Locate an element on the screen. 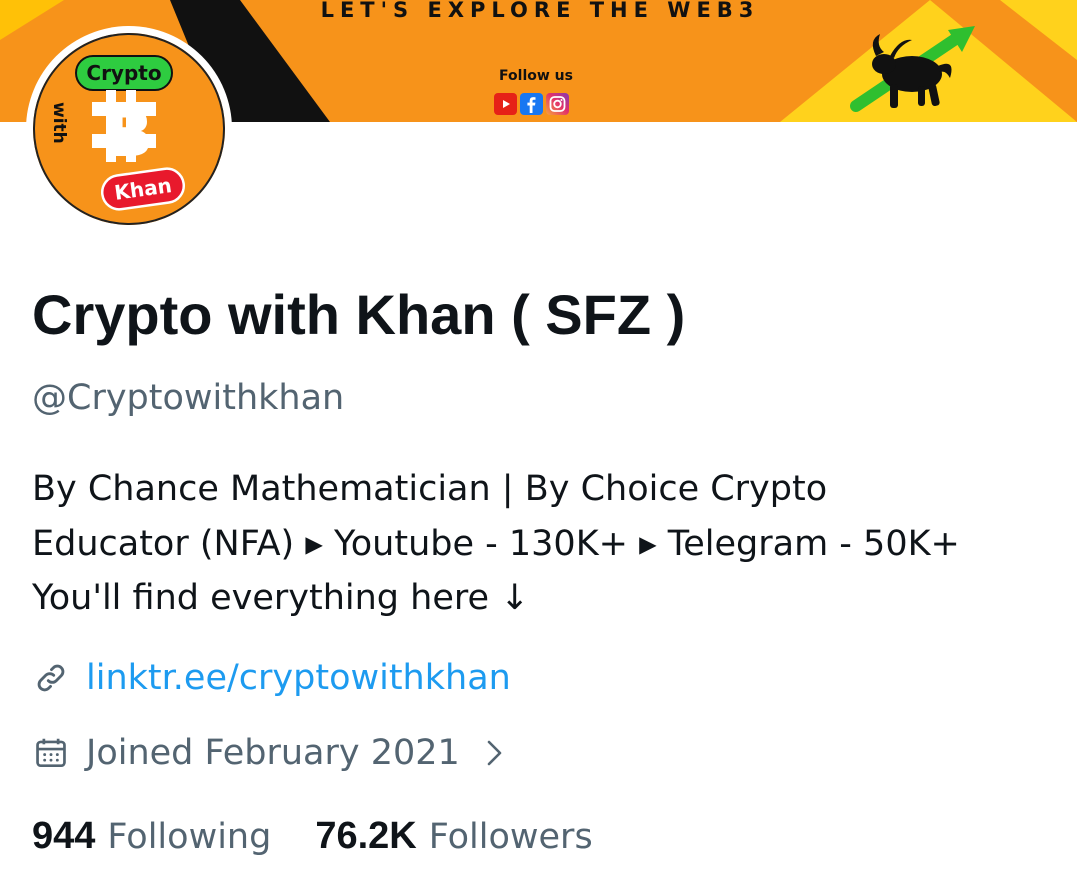 This screenshot has height=882, width=1077. profile-avatar: Crypto B with Khan is located at coordinates (129, 129).